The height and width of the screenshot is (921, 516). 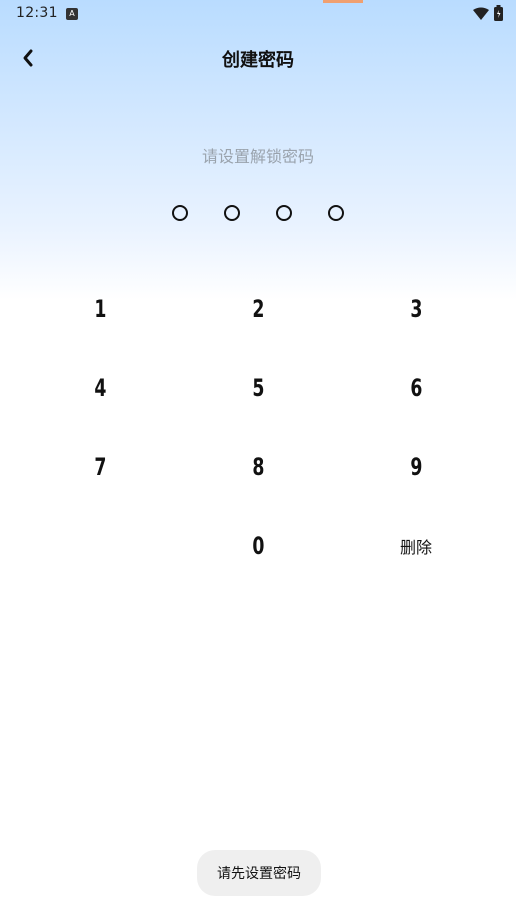 I want to click on key-label: 2, so click(x=258, y=309).